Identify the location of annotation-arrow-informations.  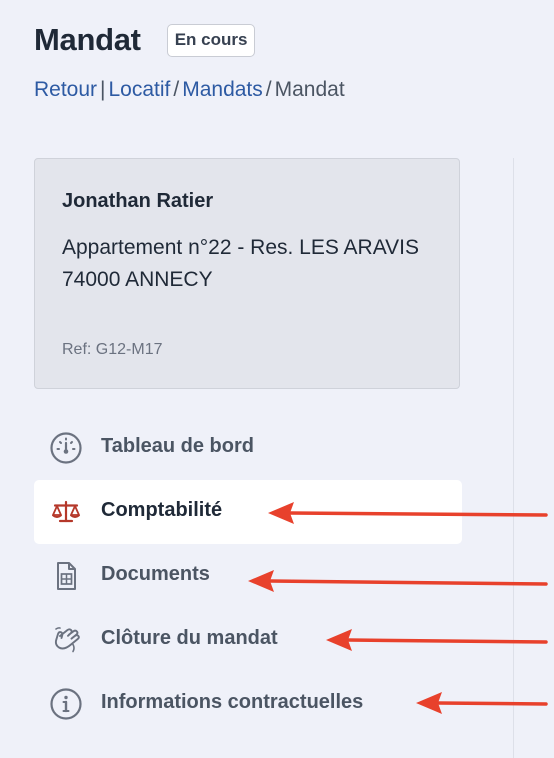
(482, 703).